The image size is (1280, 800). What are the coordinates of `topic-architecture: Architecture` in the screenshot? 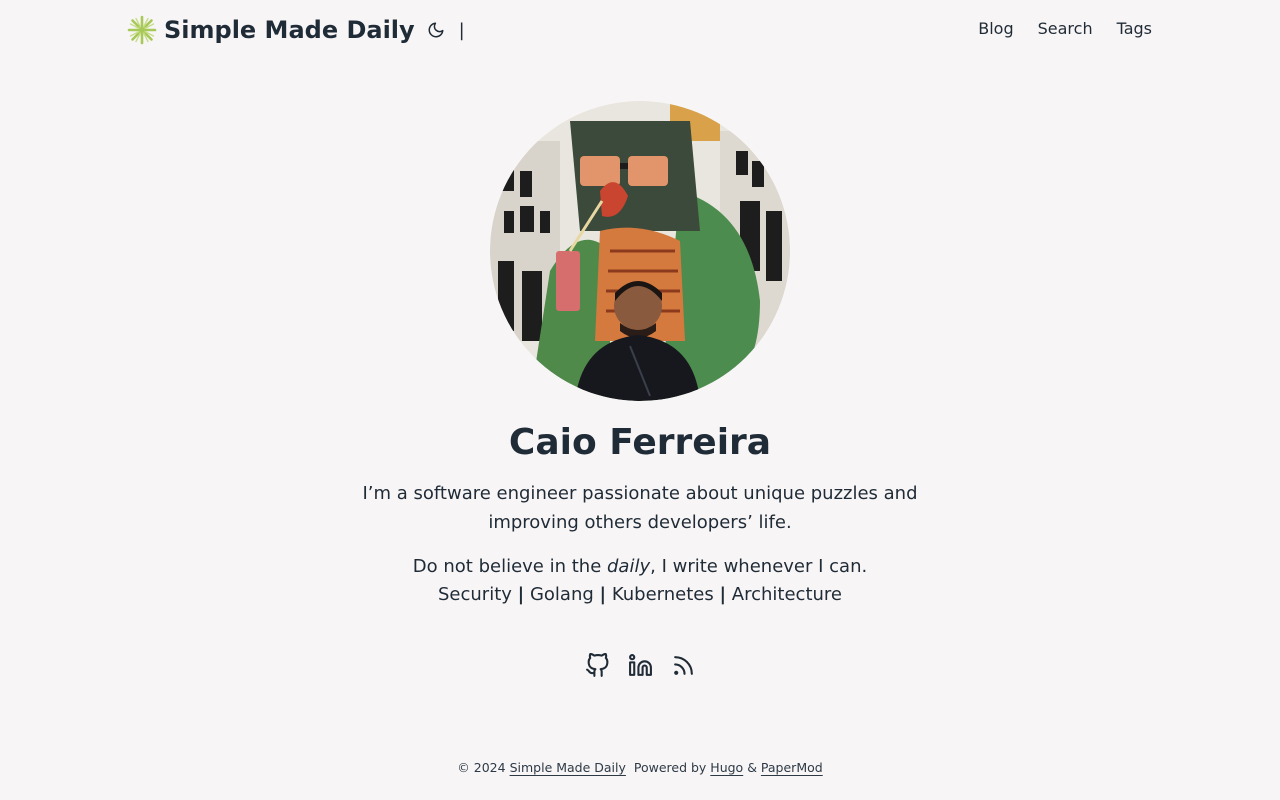 It's located at (786, 594).